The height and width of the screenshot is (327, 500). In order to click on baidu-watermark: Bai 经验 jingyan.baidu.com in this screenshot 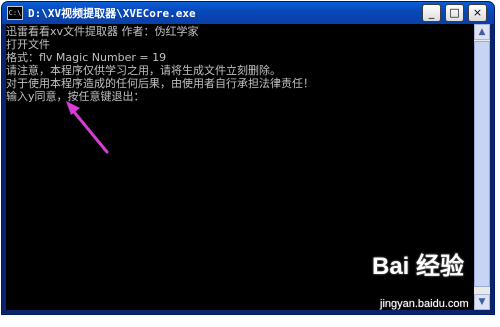, I will do `click(434, 283)`.